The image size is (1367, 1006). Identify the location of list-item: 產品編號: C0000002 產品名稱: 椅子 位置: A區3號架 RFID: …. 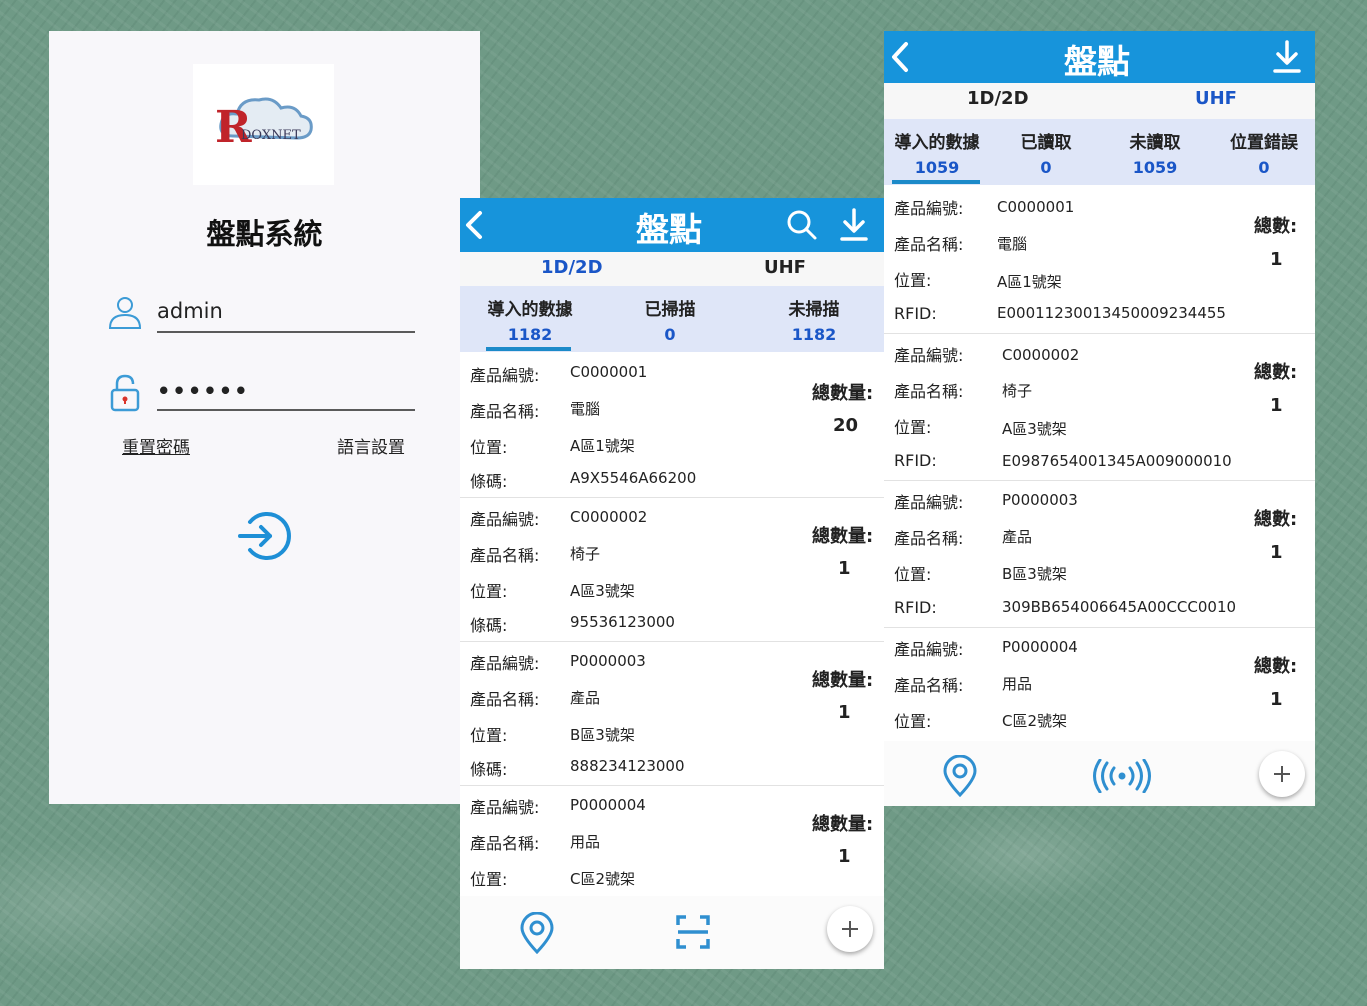
(1099, 408).